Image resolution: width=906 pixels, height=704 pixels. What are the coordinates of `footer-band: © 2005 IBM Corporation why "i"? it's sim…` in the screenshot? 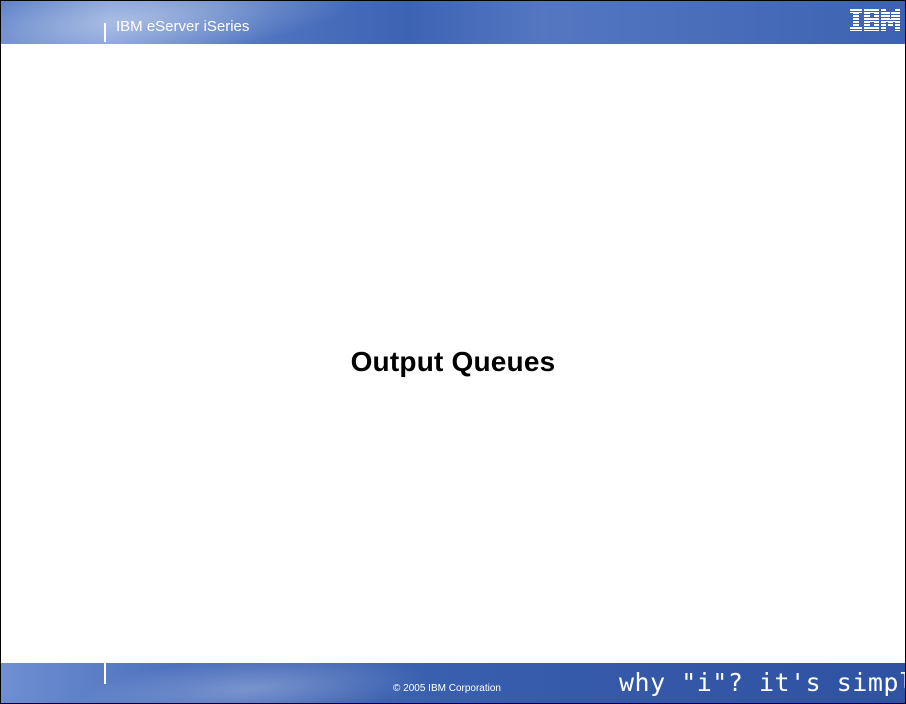 It's located at (453, 683).